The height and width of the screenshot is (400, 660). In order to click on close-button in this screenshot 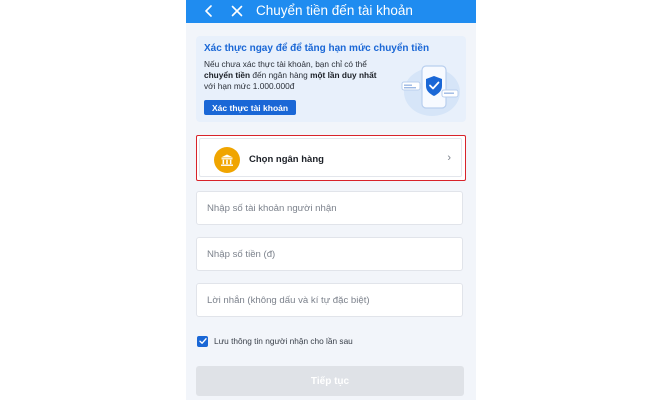, I will do `click(237, 11)`.